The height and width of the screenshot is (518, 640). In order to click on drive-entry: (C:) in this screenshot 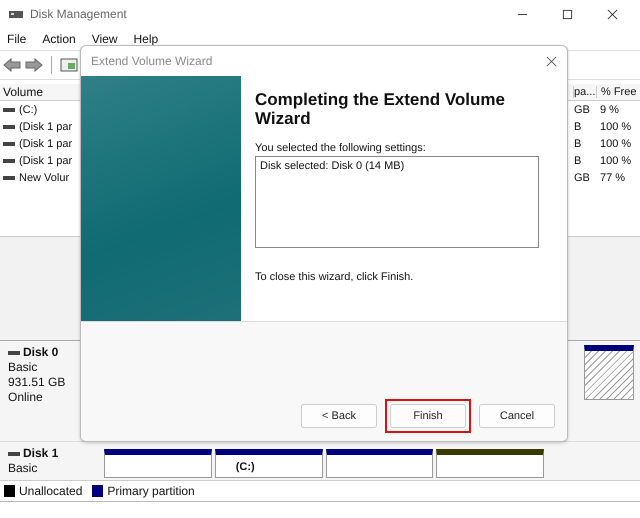, I will do `click(28, 110)`.